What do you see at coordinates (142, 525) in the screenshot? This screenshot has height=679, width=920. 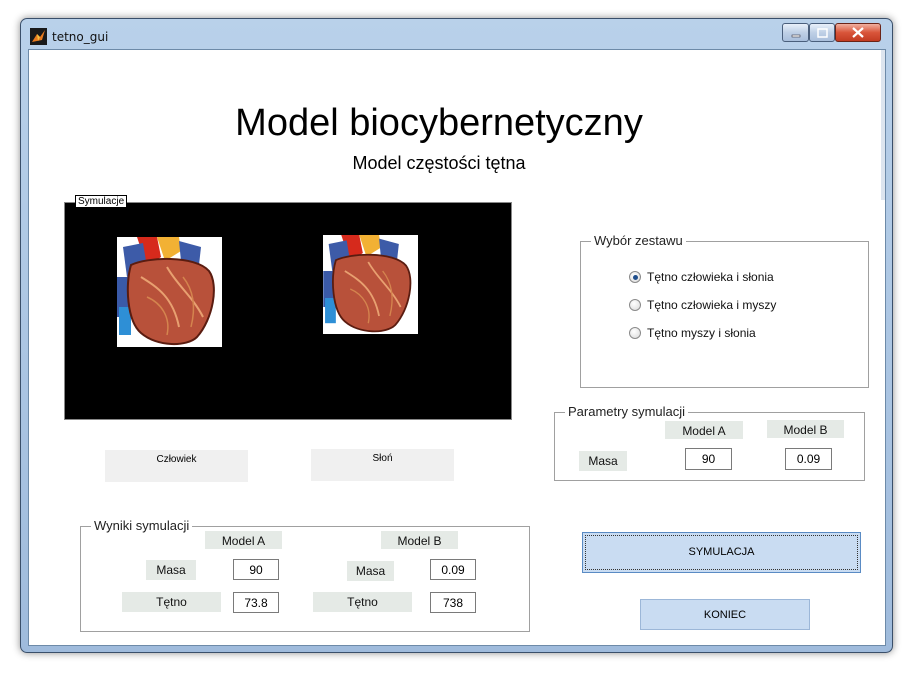 I see `results-label: Wyniki symulacji` at bounding box center [142, 525].